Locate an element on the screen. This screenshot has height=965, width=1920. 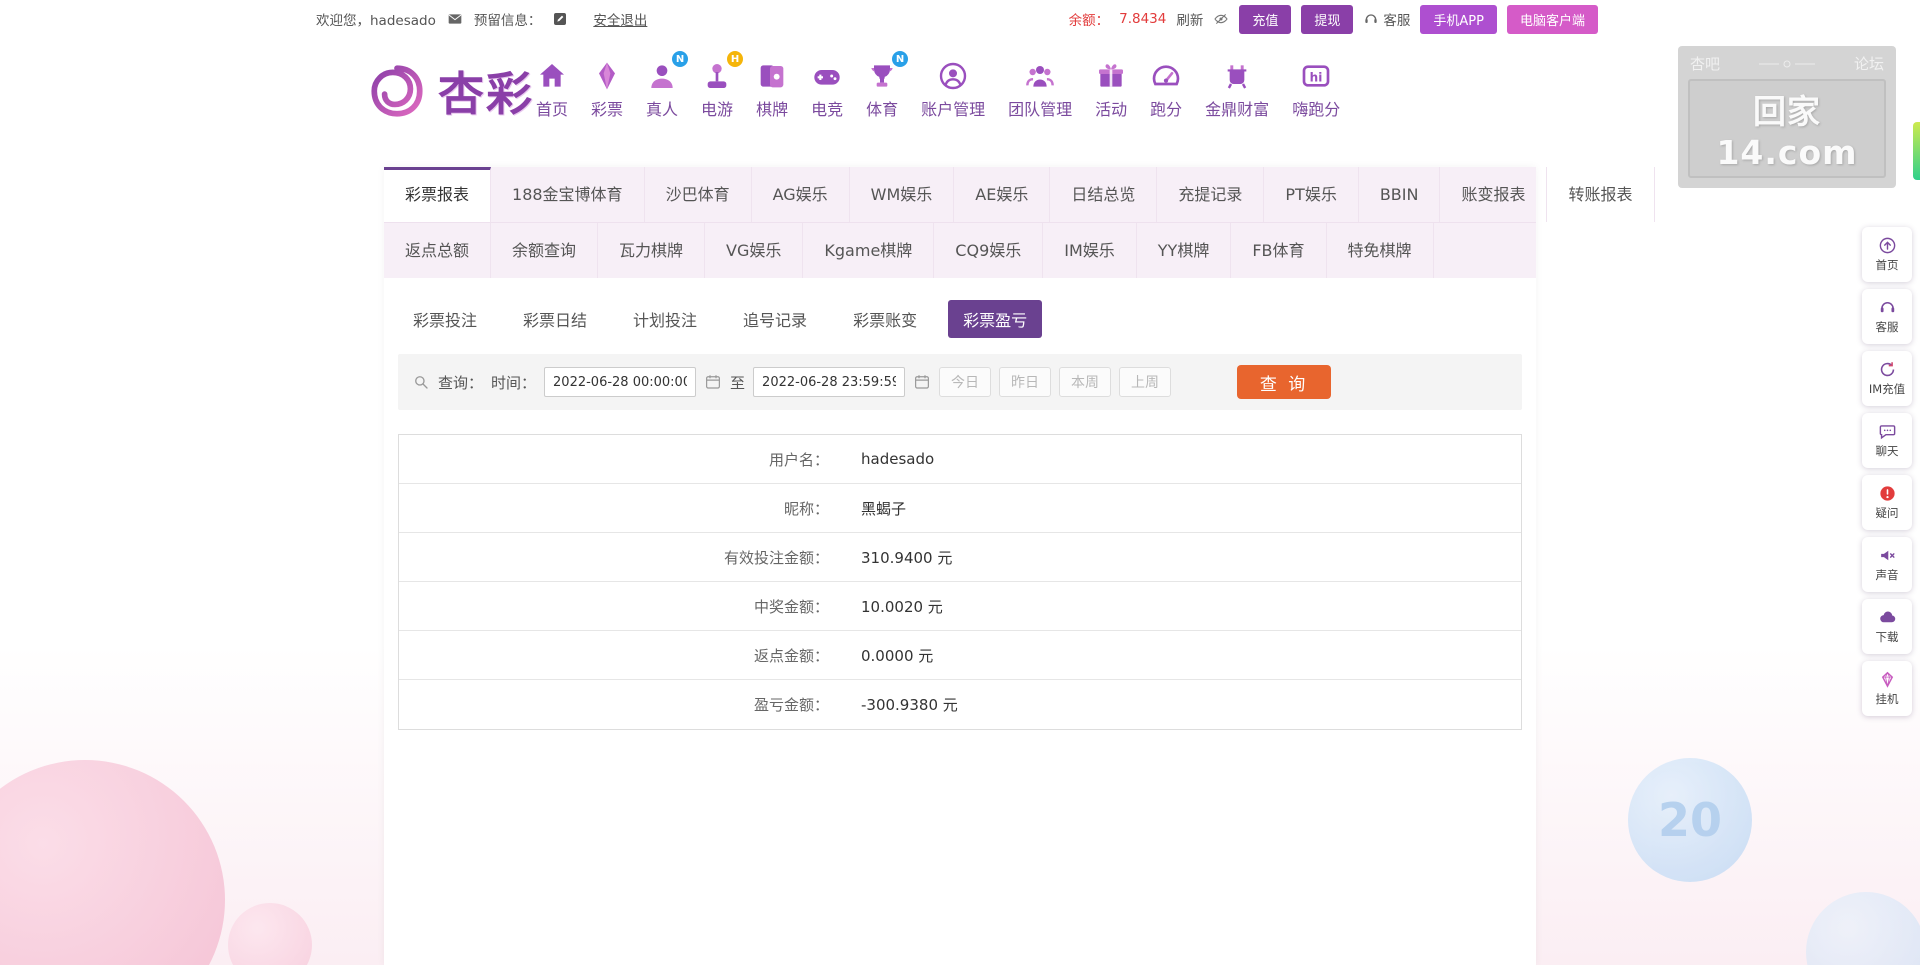
float-download-button: 下载 is located at coordinates (1887, 626).